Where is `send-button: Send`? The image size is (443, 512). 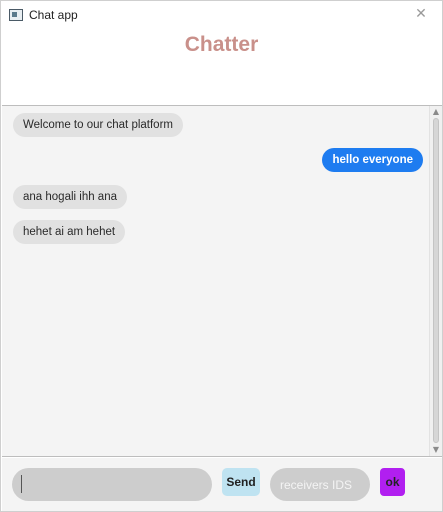
send-button: Send is located at coordinates (241, 482).